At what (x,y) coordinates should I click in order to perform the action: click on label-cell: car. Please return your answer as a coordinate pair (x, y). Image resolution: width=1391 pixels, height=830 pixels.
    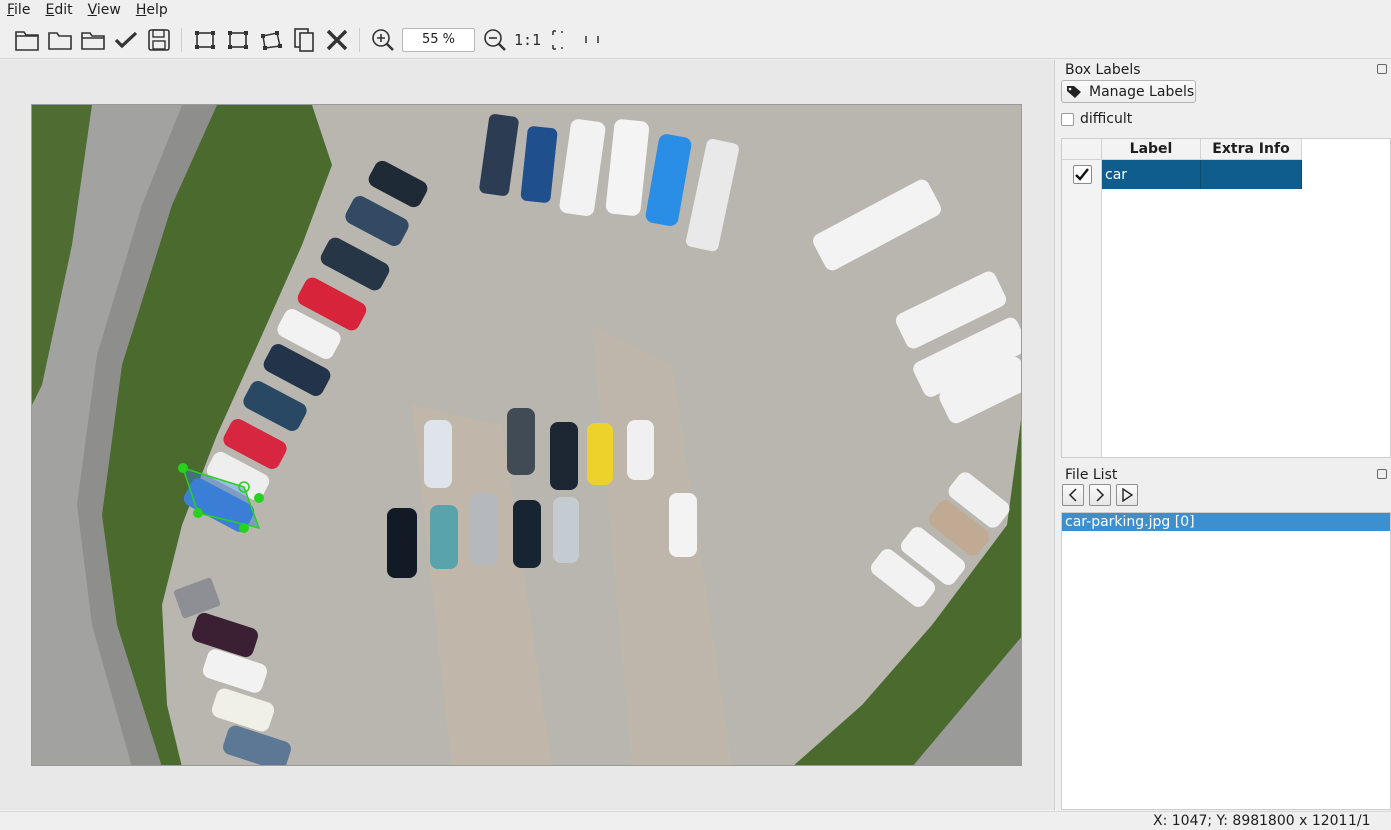
    Looking at the image, I should click on (1151, 174).